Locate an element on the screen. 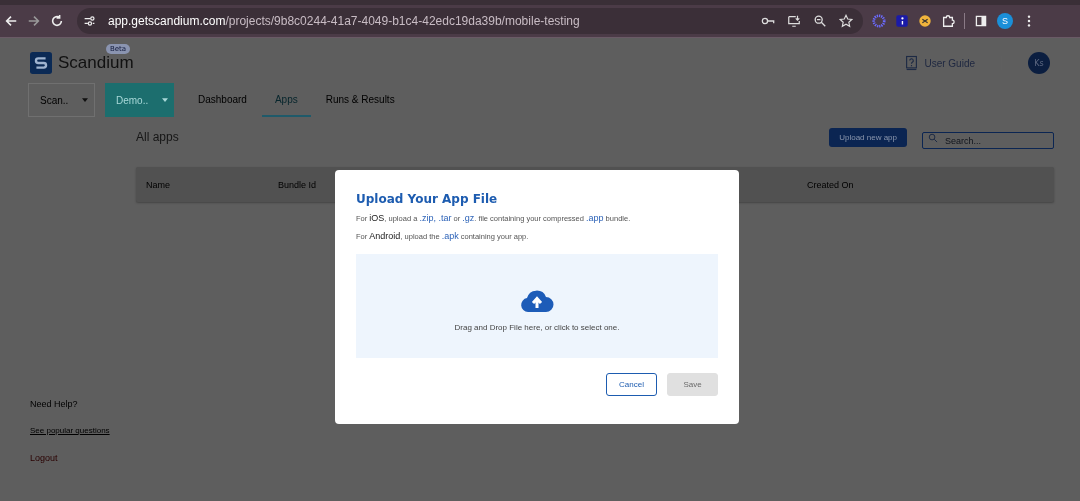  address-bar: app.getscandium.com/projects/9b8c0244-41a7-4049-b1c4-42edc19da39b/mobile-testing is located at coordinates (470, 21).